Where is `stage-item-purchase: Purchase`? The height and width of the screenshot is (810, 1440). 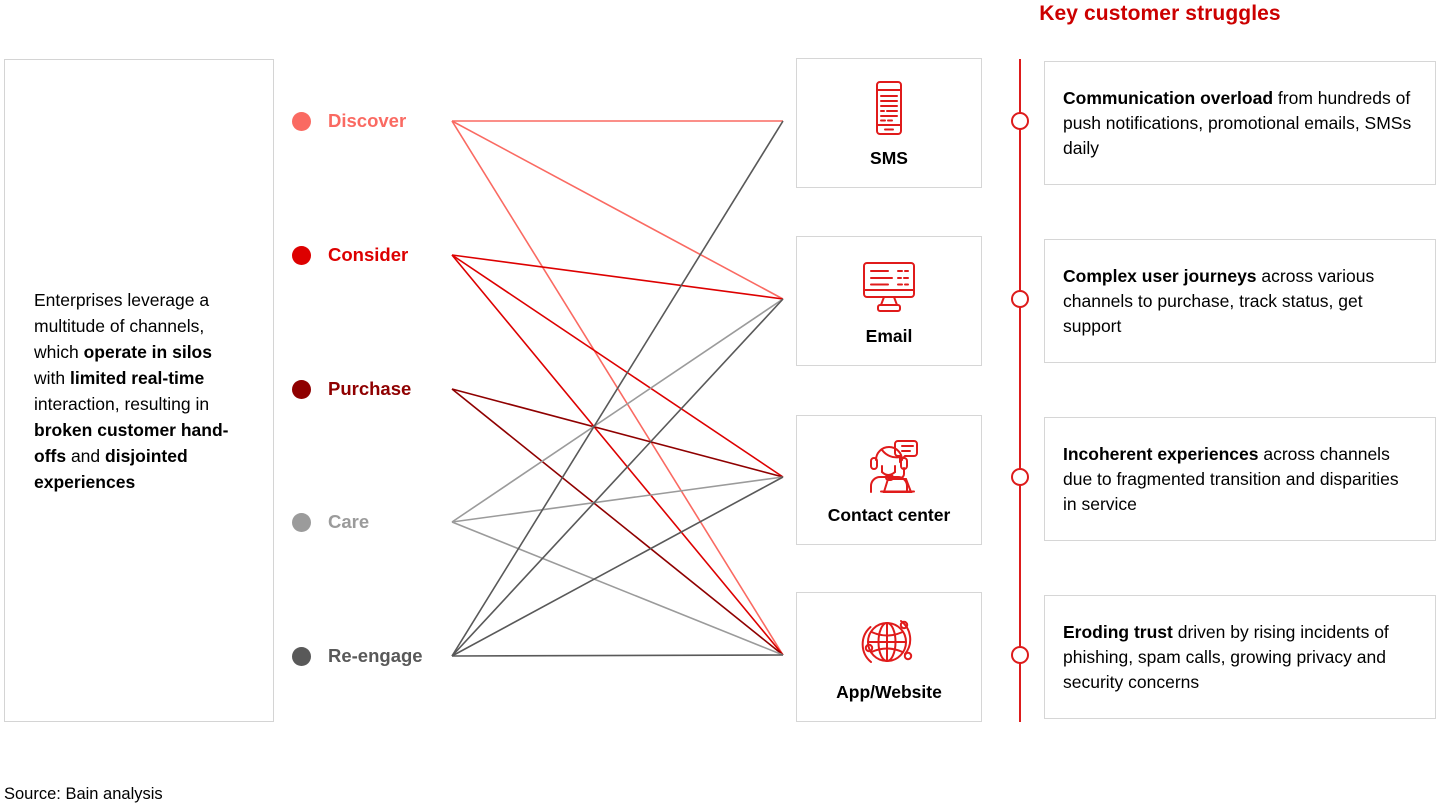
stage-item-purchase: Purchase is located at coordinates (351, 389).